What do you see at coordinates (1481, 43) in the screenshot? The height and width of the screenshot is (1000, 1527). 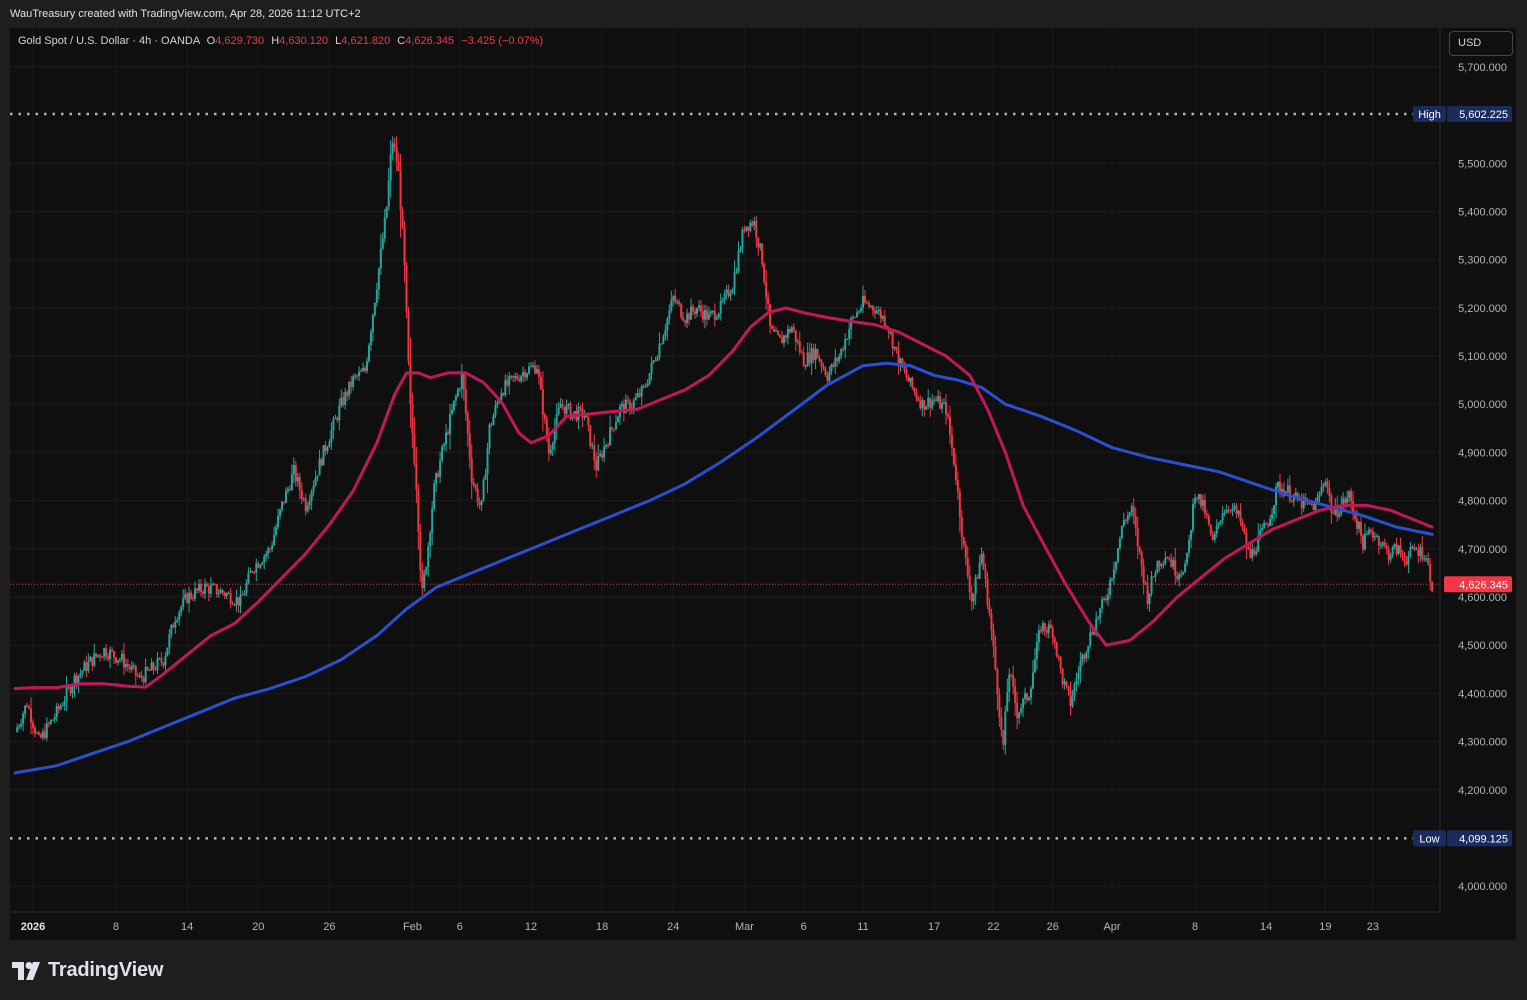 I see `currency-button: USD` at bounding box center [1481, 43].